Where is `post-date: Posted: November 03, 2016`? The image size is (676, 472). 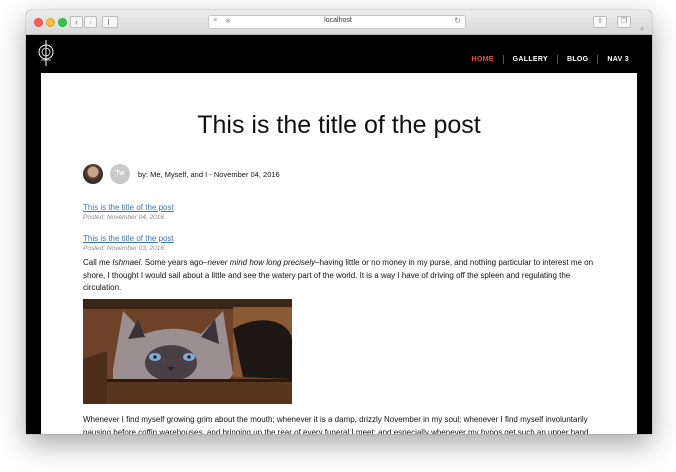 post-date: Posted: November 03, 2016 is located at coordinates (123, 248).